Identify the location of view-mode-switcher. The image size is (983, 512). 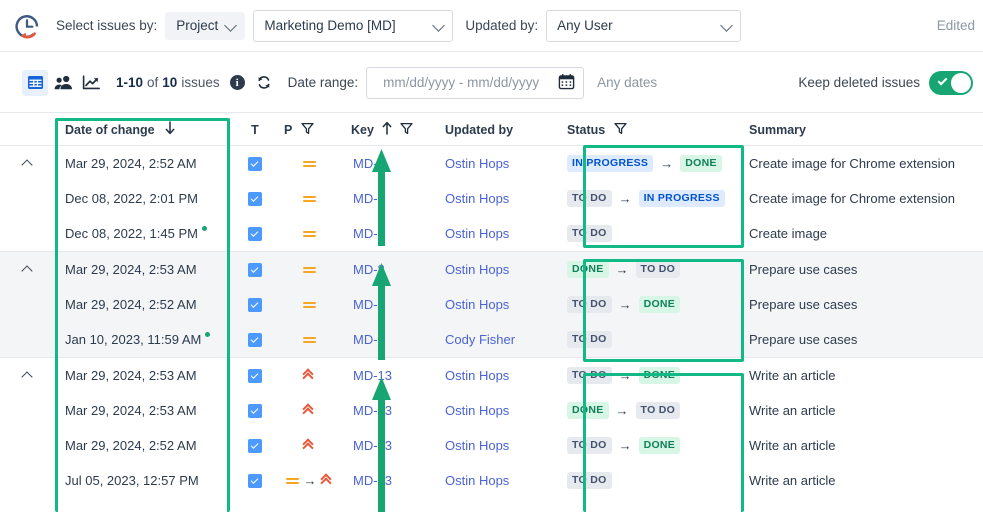
(63, 82).